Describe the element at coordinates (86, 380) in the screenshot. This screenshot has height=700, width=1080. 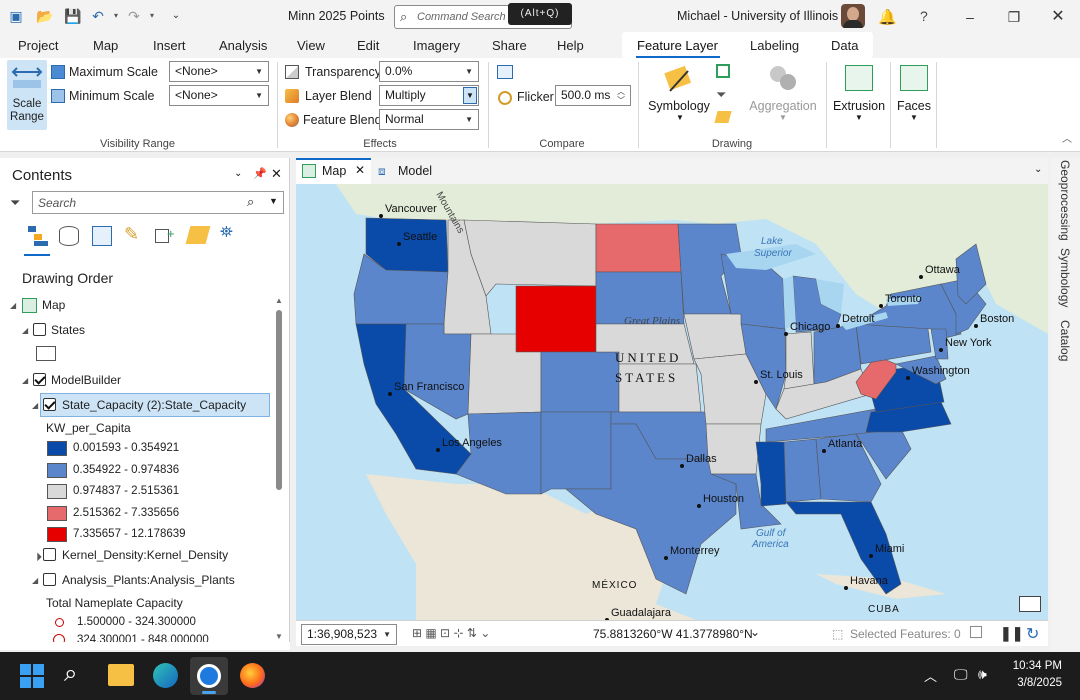
I see `tree-item-modelbuilder: ModelBuilder` at that location.